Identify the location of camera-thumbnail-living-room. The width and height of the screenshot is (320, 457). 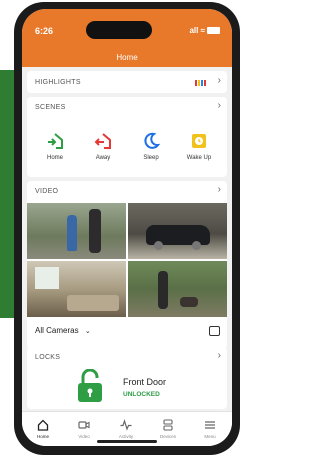
(76, 289).